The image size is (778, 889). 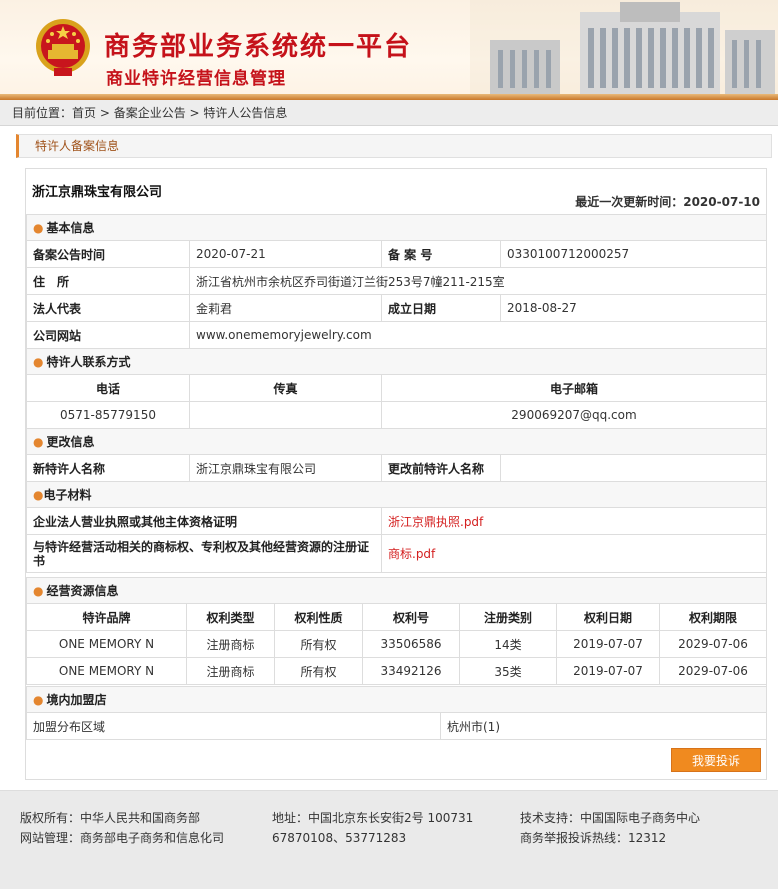 I want to click on stores-heading: ● 境内加盟店, so click(x=396, y=699).